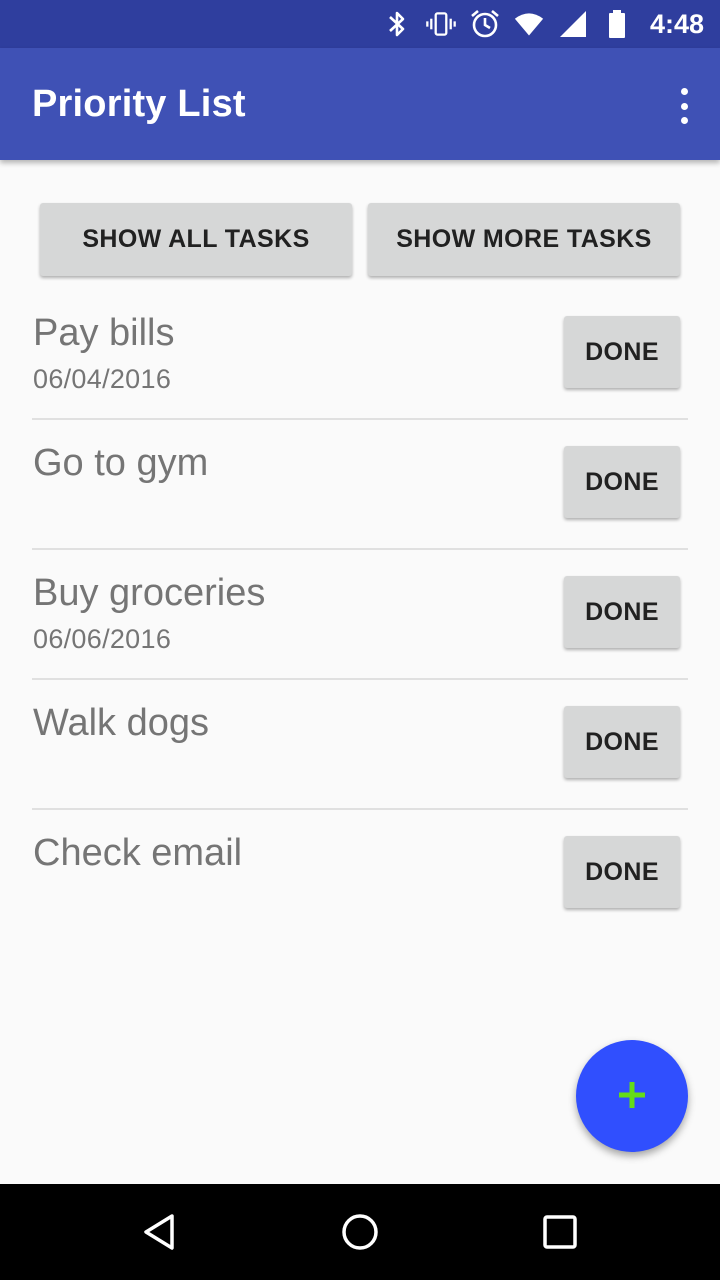 The width and height of the screenshot is (720, 1280). What do you see at coordinates (196, 239) in the screenshot?
I see `show-all-tasks-button: SHOW ALL TASKS` at bounding box center [196, 239].